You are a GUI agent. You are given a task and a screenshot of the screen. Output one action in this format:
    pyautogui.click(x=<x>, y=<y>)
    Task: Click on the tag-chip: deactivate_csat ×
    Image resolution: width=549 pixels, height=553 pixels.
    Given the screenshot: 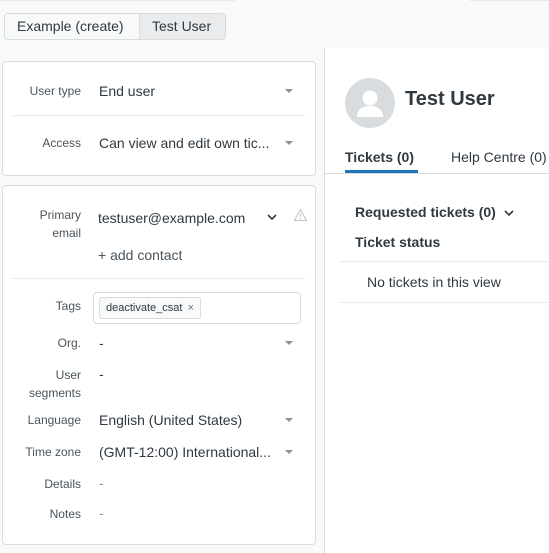 What is the action you would take?
    pyautogui.click(x=150, y=308)
    